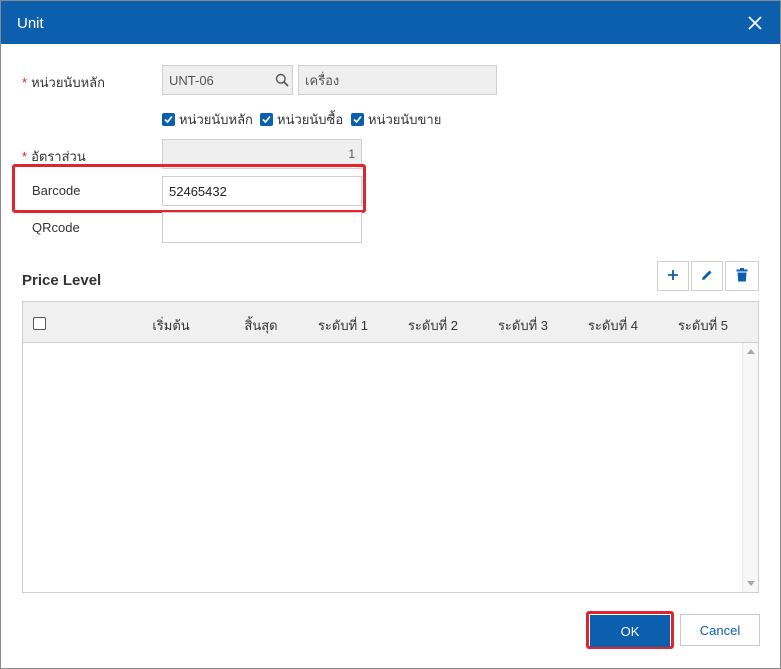  What do you see at coordinates (751, 583) in the screenshot?
I see `scroll-down-icon` at bounding box center [751, 583].